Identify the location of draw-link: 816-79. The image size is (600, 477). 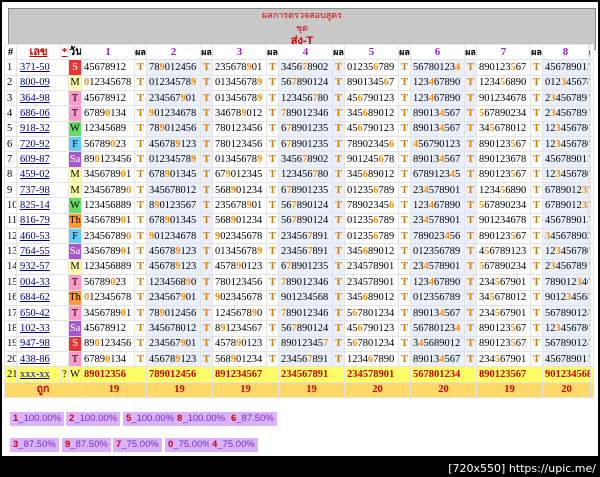
(42, 221).